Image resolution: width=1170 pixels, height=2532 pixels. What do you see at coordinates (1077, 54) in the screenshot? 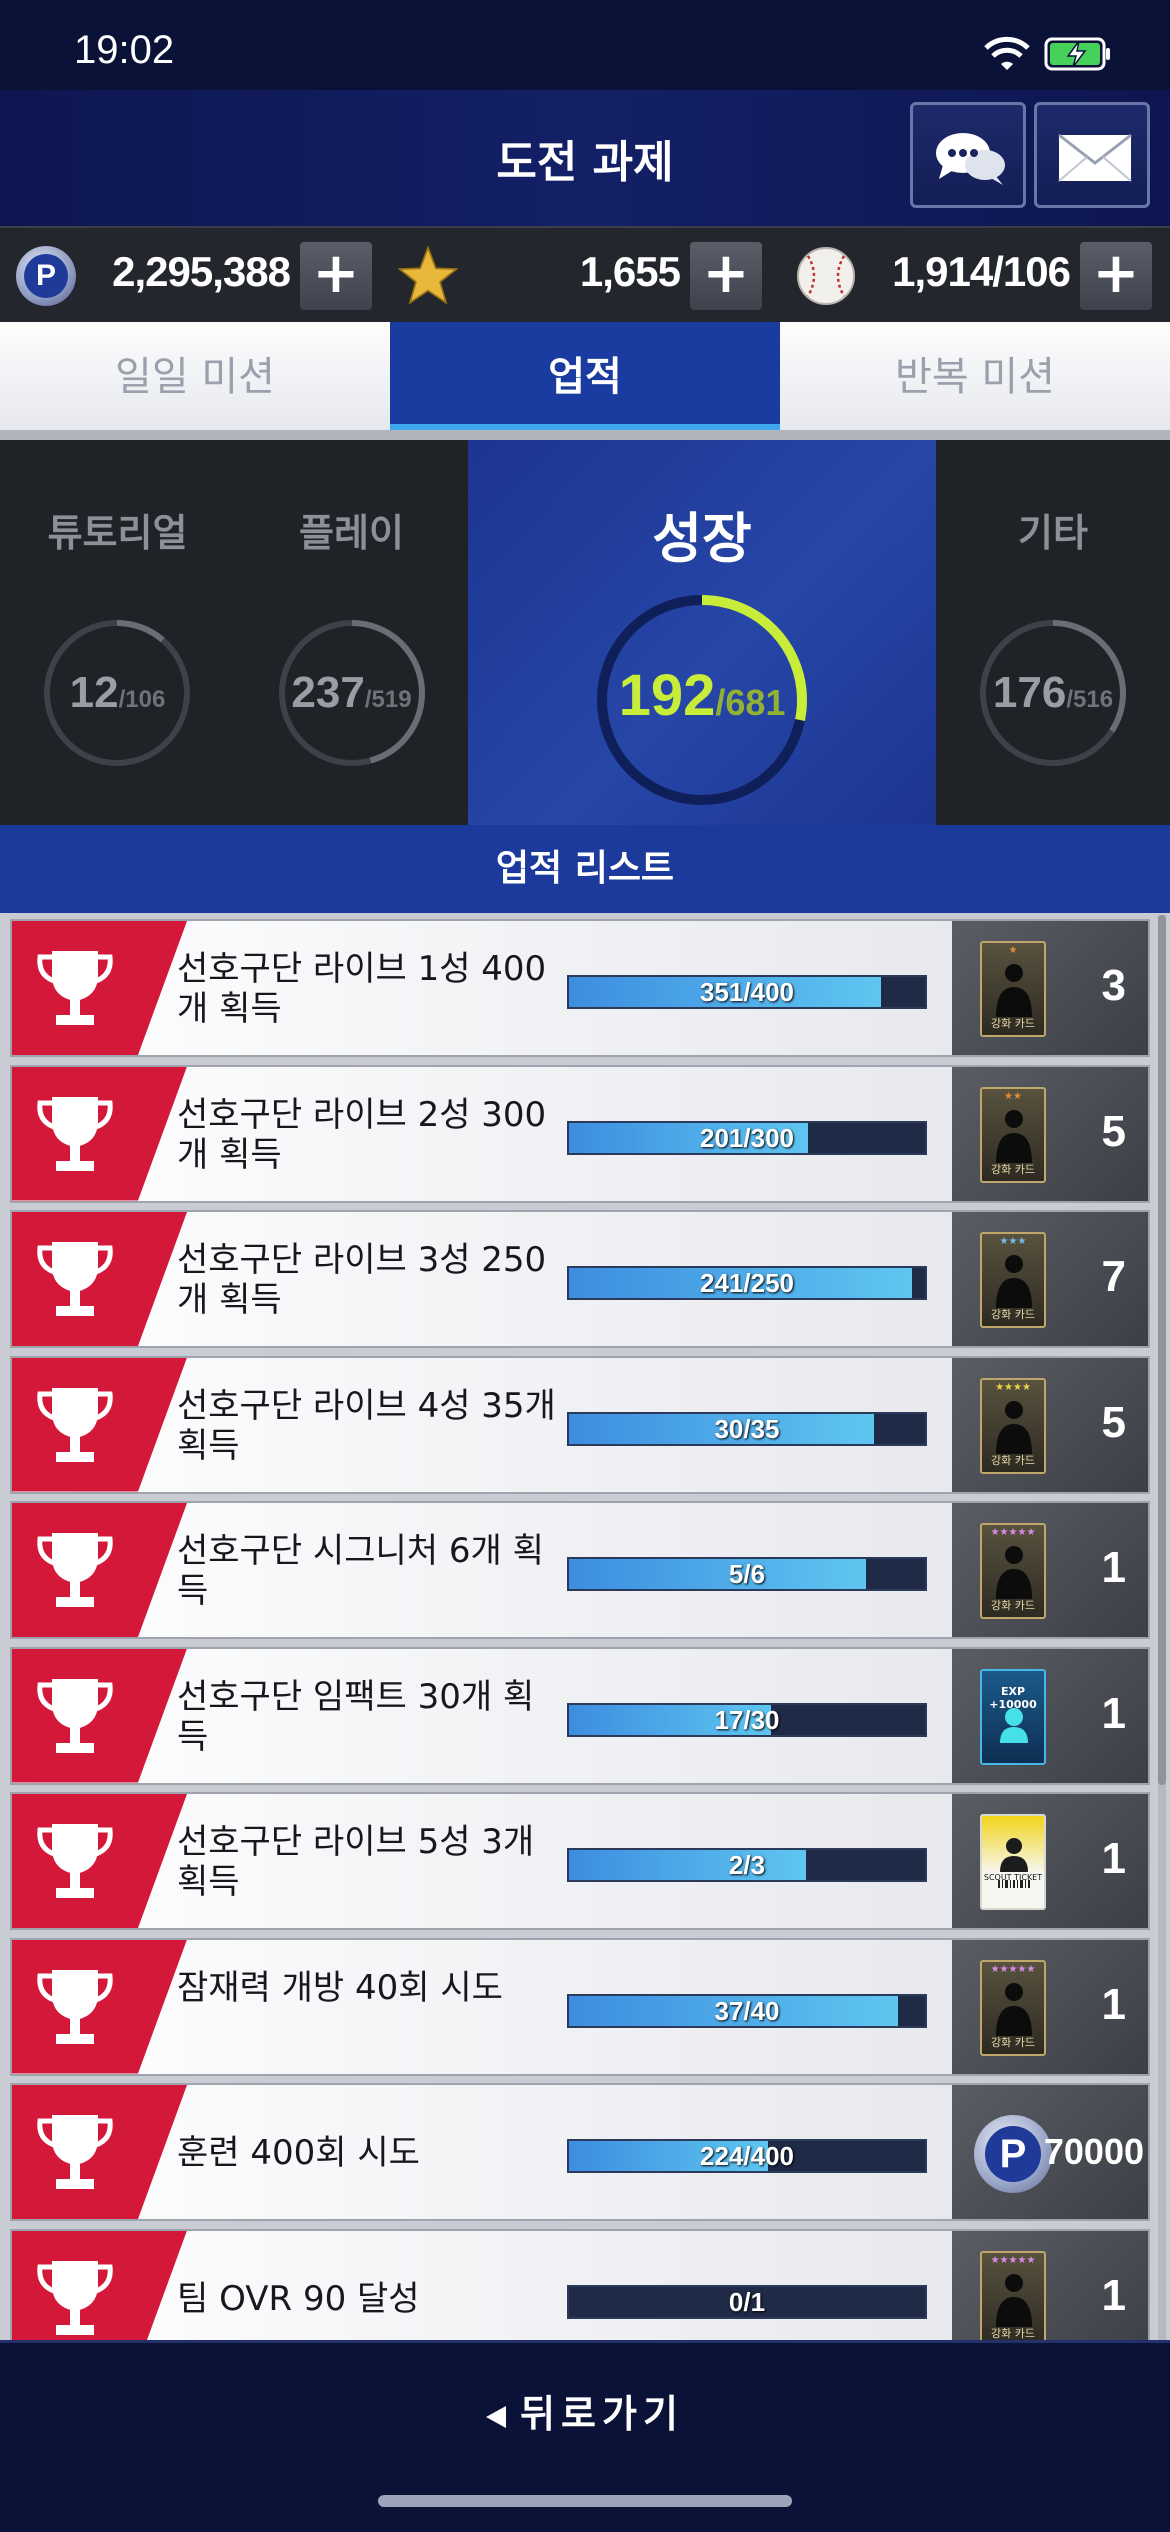
I see `battery-charging-icon` at bounding box center [1077, 54].